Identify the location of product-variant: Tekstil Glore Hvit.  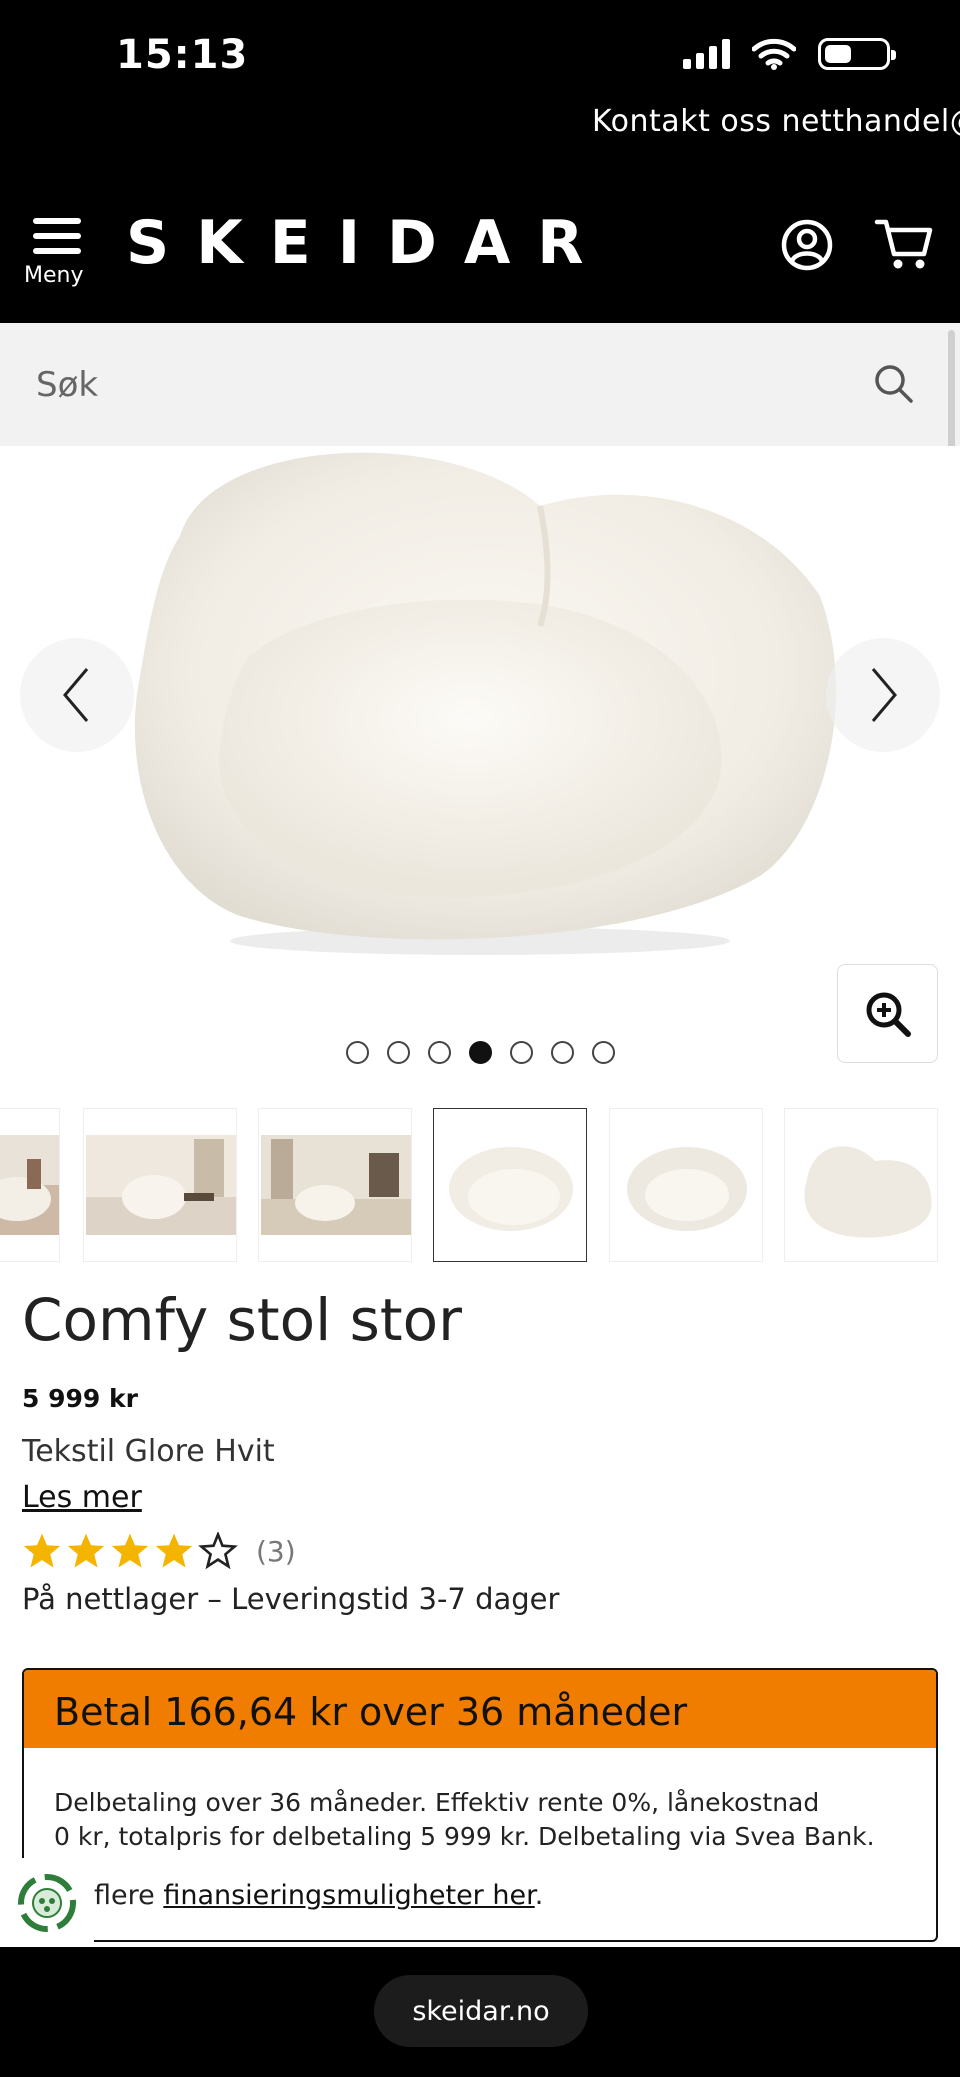
(148, 1451).